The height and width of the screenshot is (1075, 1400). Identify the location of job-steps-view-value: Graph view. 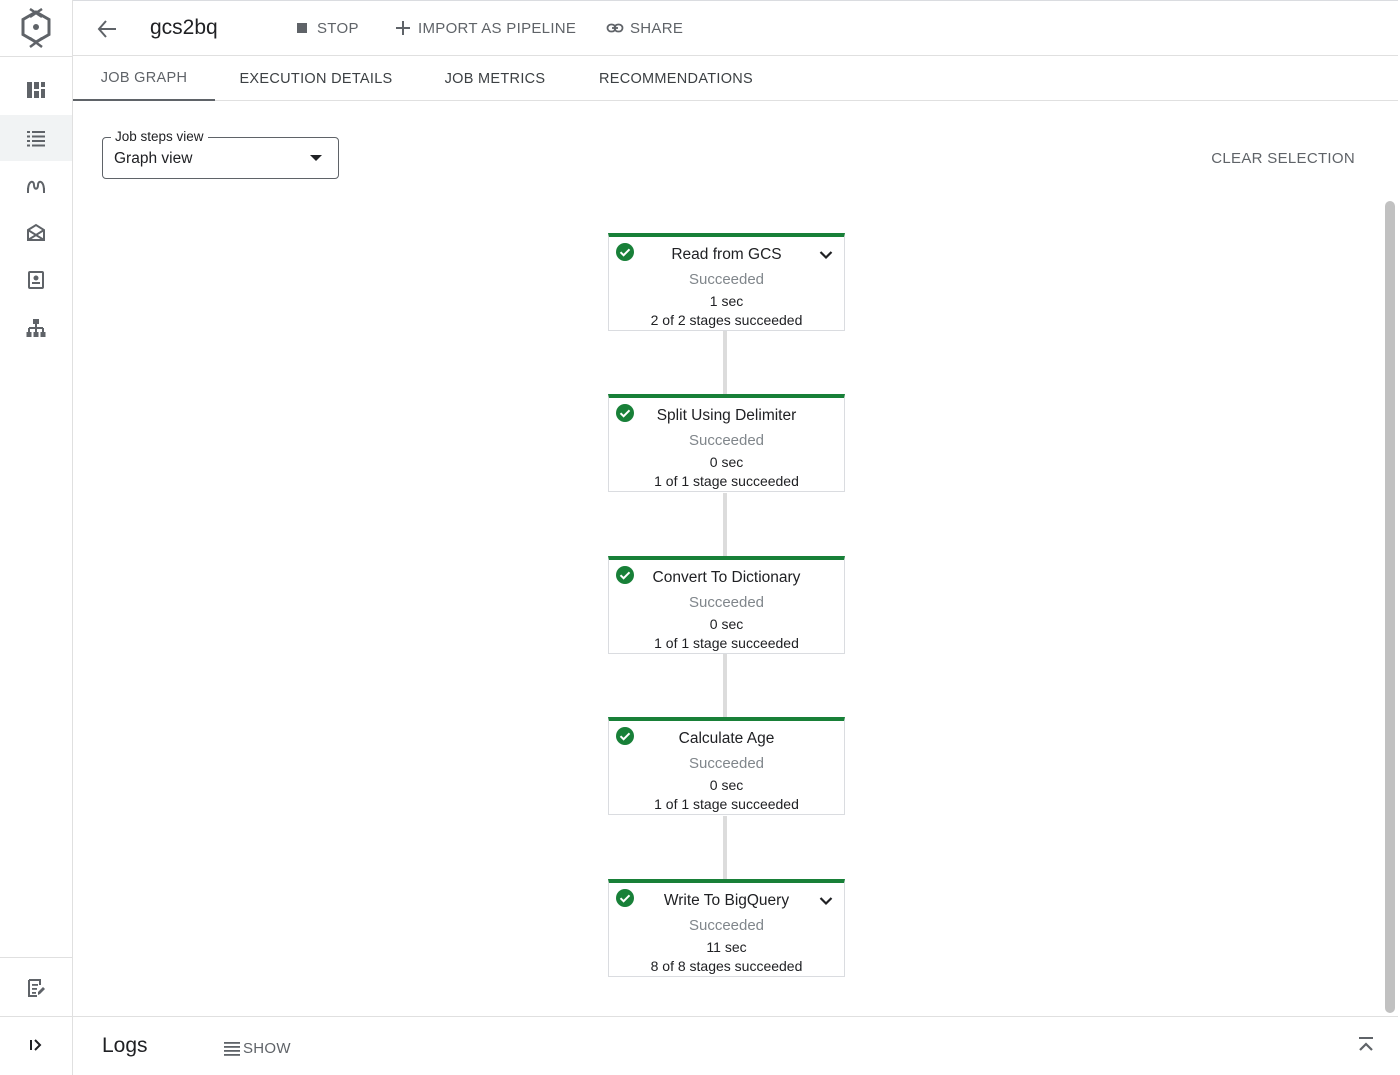
(153, 158).